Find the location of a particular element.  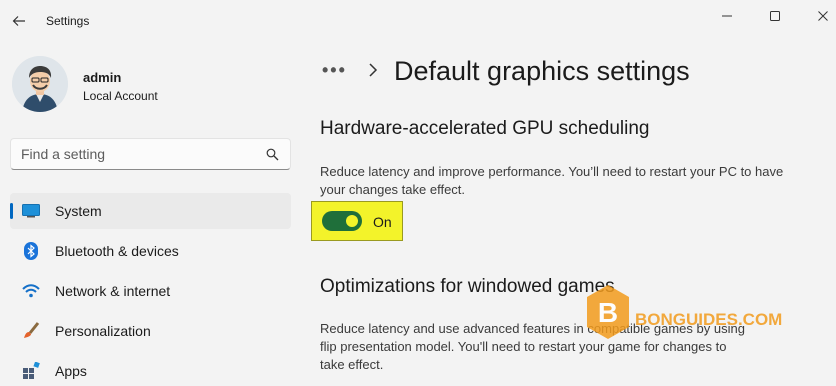

toggle-highlight: On is located at coordinates (357, 221).